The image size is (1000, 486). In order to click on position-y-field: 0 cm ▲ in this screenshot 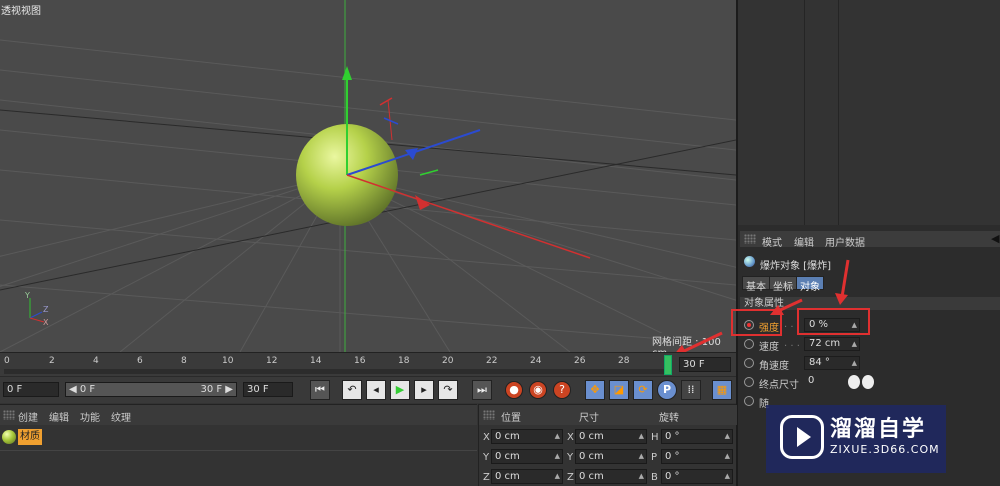, I will do `click(527, 456)`.